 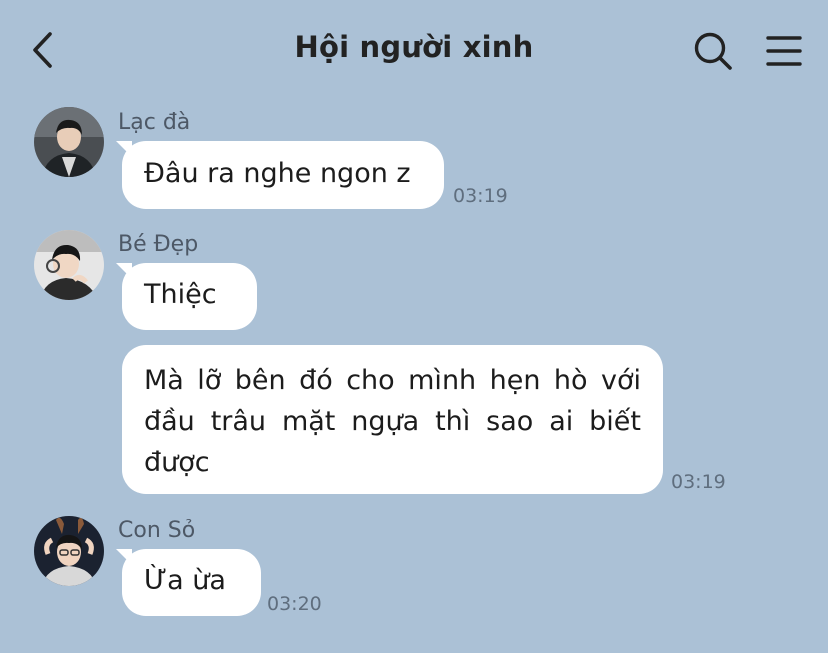 I want to click on sender-name: Con Sỏ, so click(x=157, y=530).